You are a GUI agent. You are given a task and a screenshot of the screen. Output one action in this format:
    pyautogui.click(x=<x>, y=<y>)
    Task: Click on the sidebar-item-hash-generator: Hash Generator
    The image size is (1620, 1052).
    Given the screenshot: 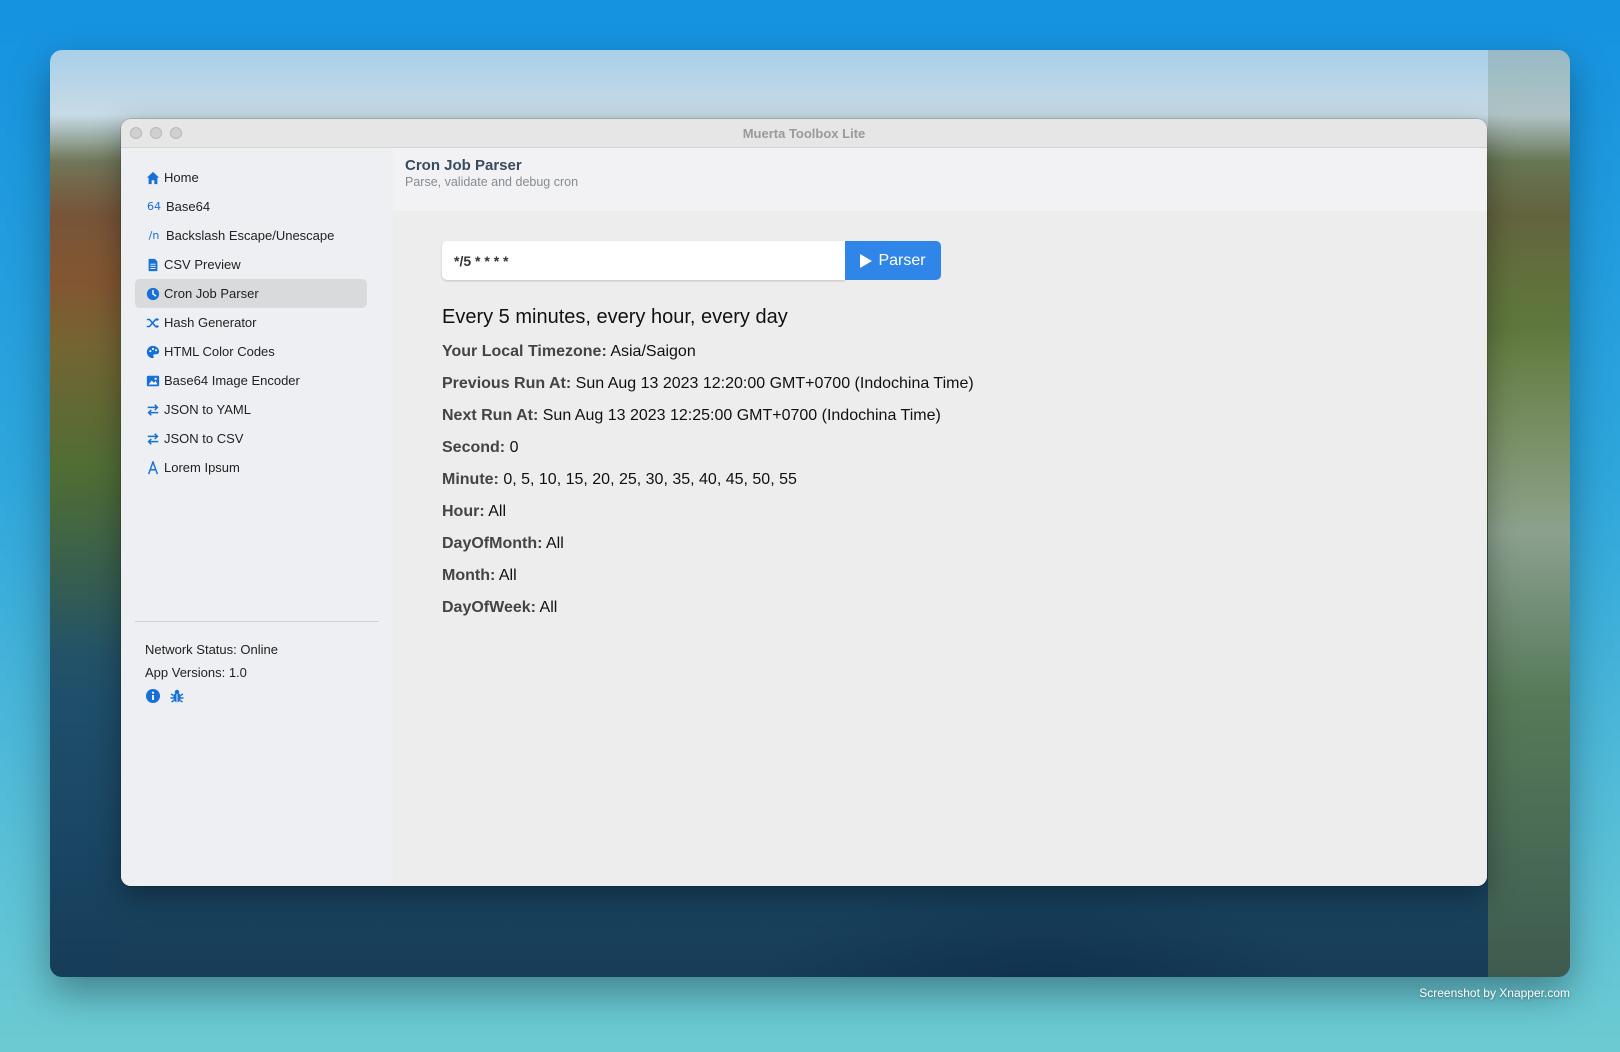 What is the action you would take?
    pyautogui.click(x=251, y=322)
    